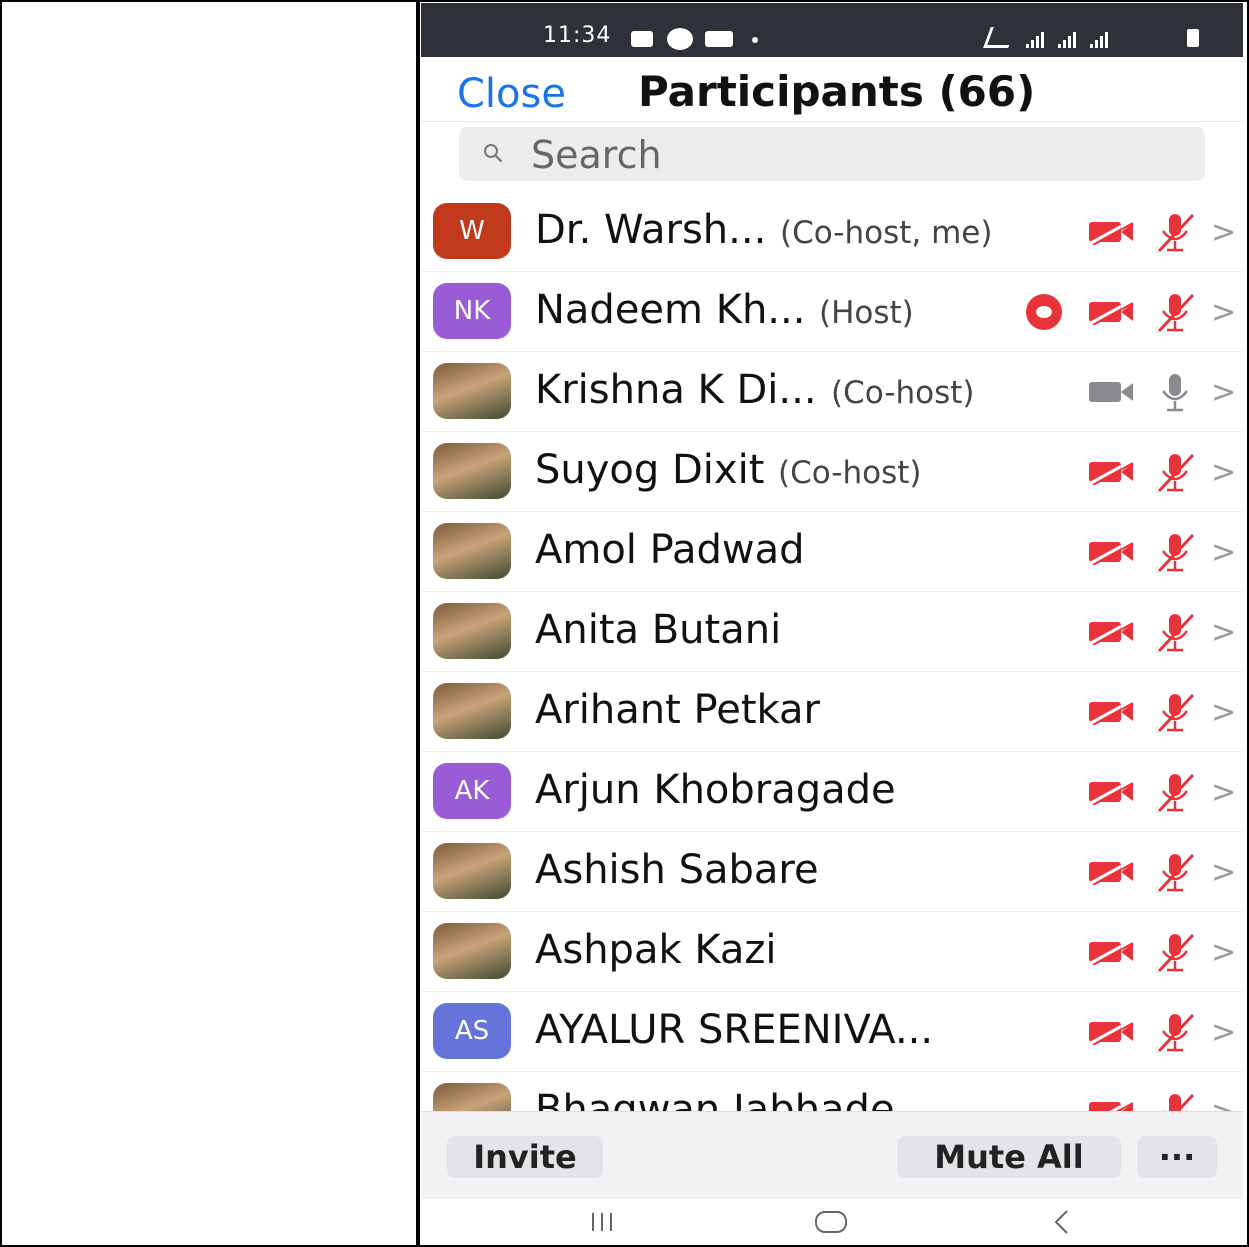 Image resolution: width=1249 pixels, height=1247 pixels. I want to click on signal-4g-icon, so click(1099, 40).